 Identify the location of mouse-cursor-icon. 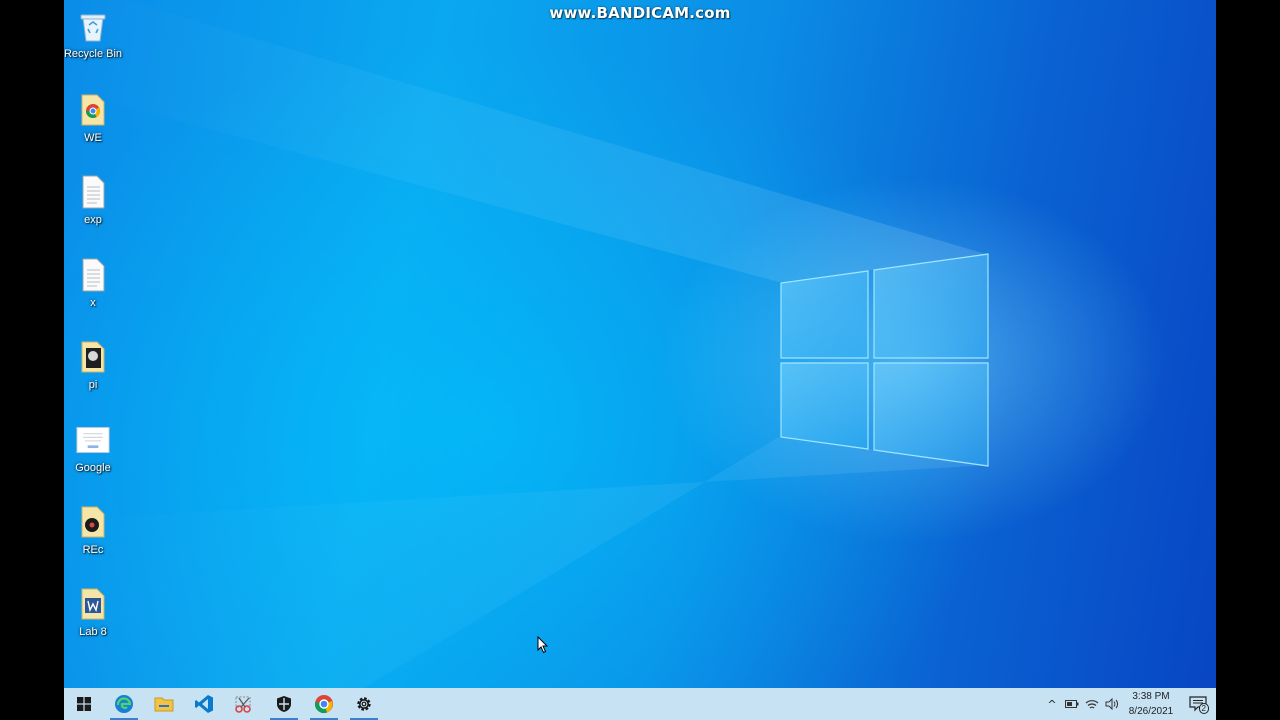
(543, 645).